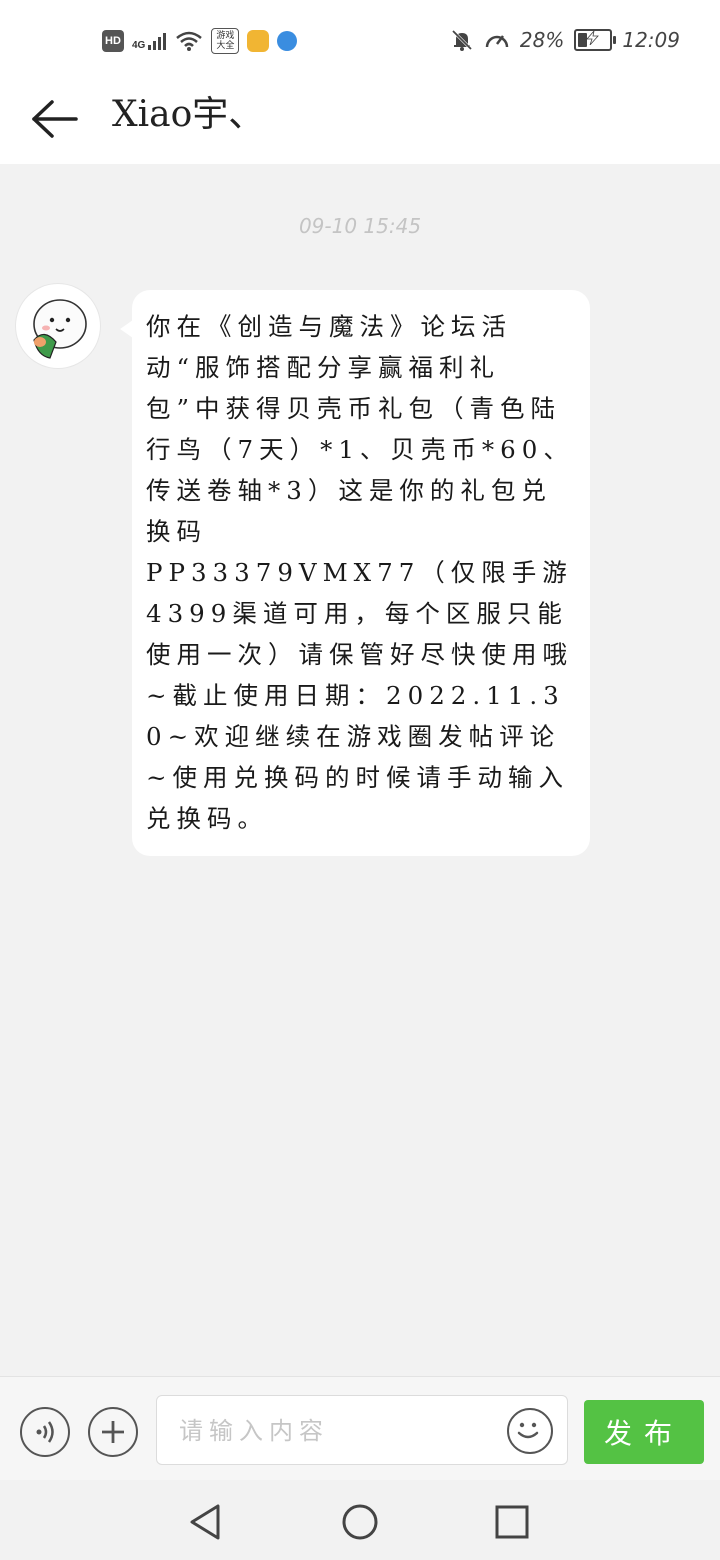 Image resolution: width=720 pixels, height=1560 pixels. What do you see at coordinates (225, 41) in the screenshot?
I see `game-app-badge: 游戏大全` at bounding box center [225, 41].